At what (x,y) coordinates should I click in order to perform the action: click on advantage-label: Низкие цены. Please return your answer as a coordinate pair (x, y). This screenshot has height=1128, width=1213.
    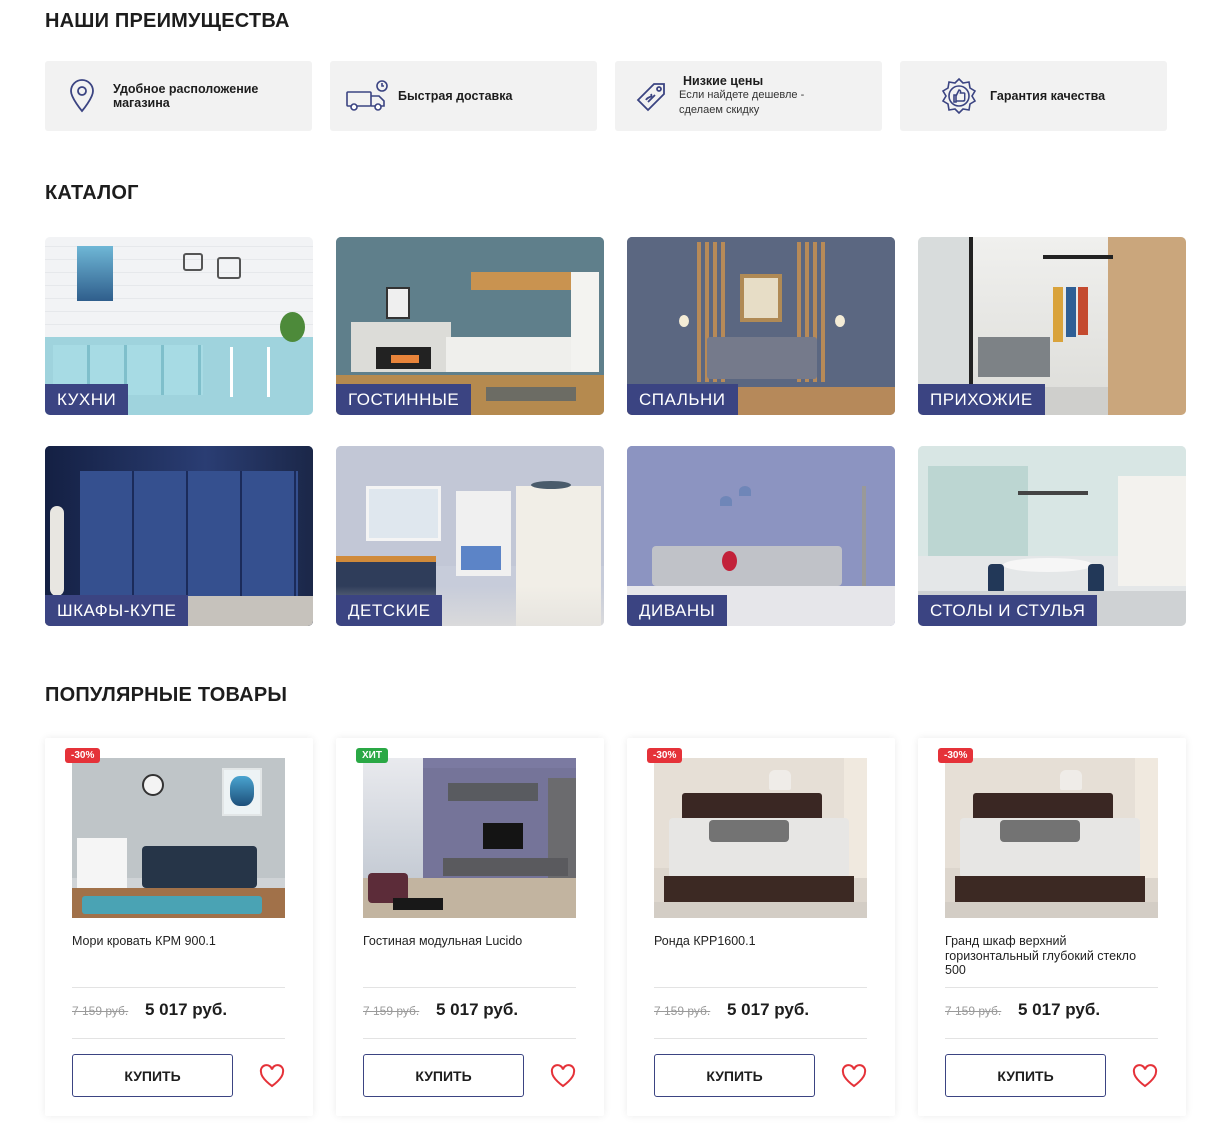
    Looking at the image, I should click on (723, 81).